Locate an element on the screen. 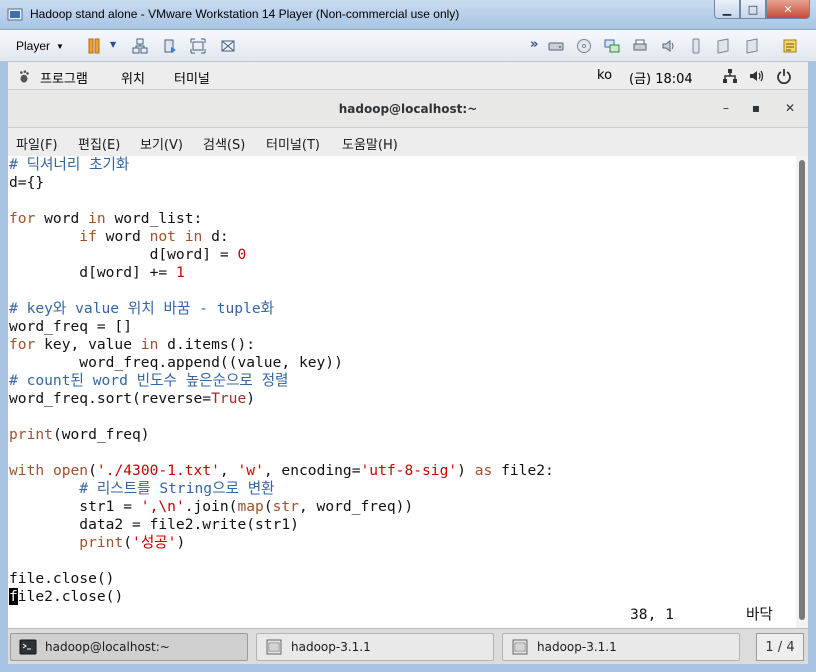  code-line: file2.close() is located at coordinates (66, 596).